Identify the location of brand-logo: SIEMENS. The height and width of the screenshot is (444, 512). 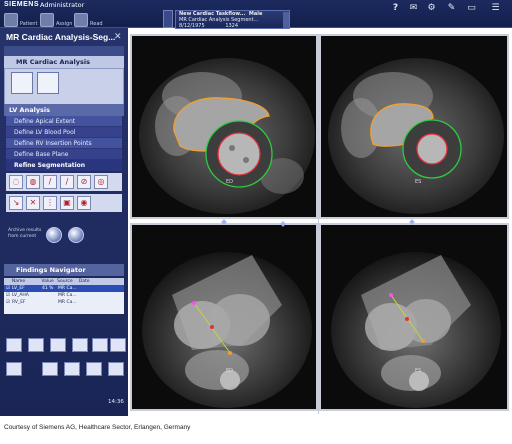
(22, 4).